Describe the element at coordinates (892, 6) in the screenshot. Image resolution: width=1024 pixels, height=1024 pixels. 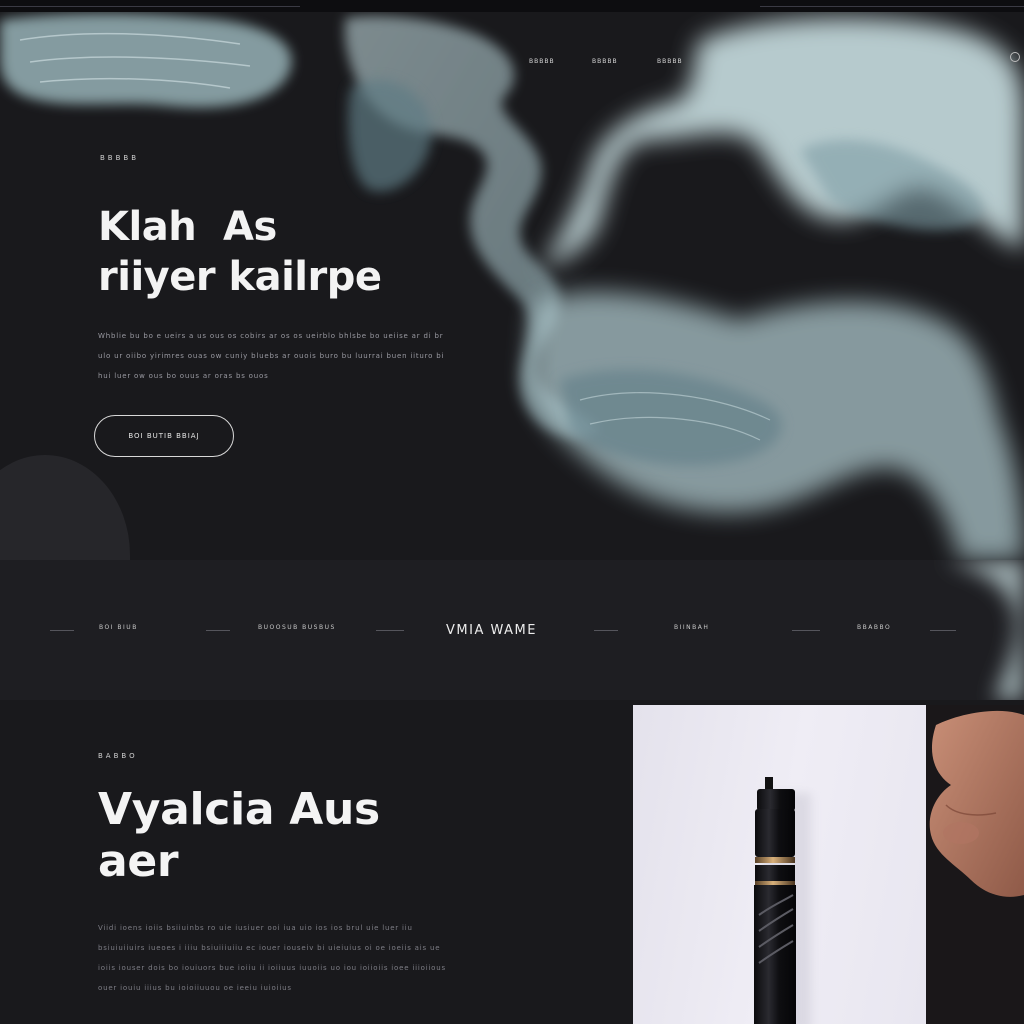
I see `top-bar-line-right` at that location.